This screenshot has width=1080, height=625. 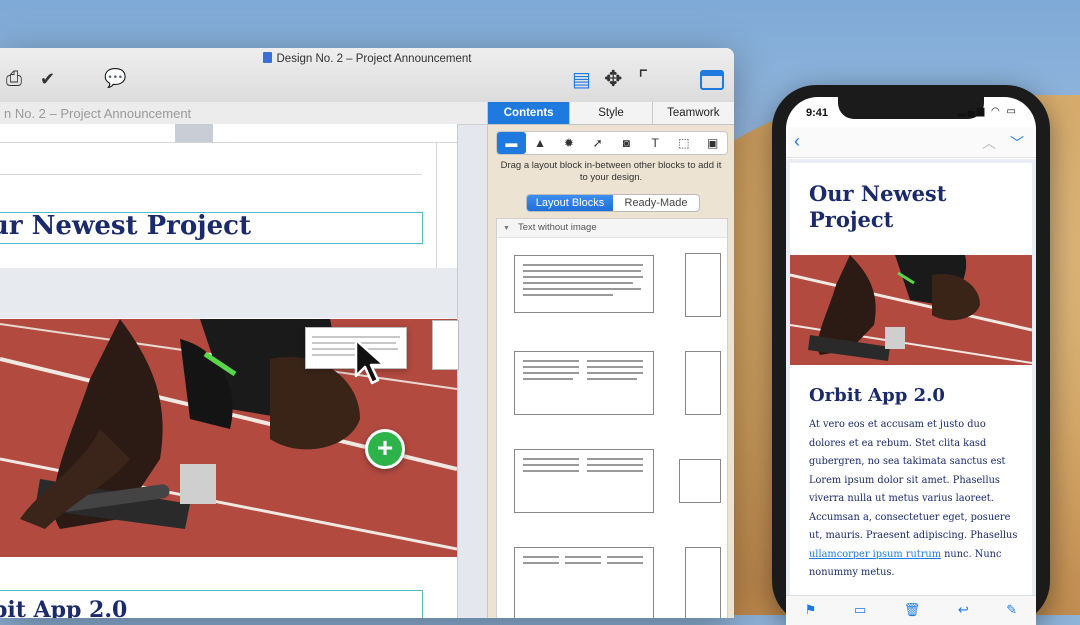 What do you see at coordinates (693, 113) in the screenshot?
I see `tab-teamwork: Teamwork` at bounding box center [693, 113].